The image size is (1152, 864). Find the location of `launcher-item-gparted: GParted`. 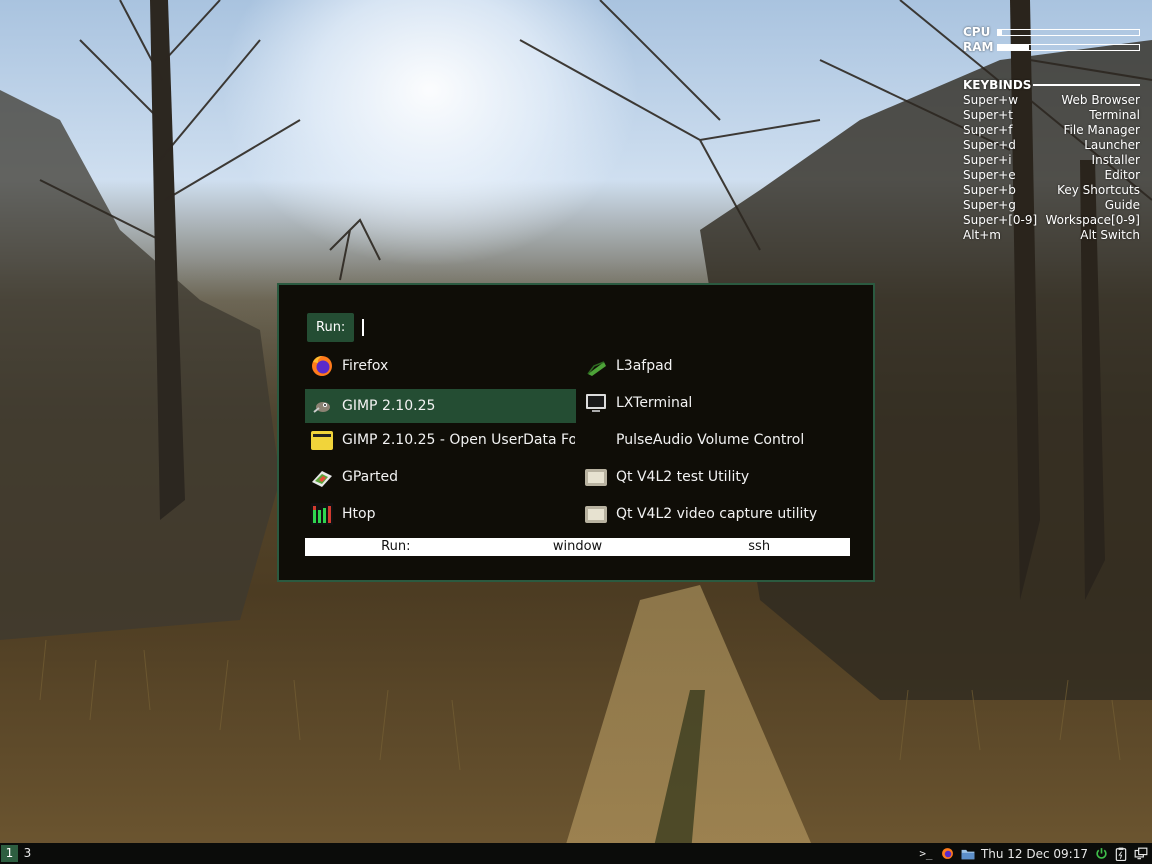

launcher-item-gparted: GParted is located at coordinates (440, 477).